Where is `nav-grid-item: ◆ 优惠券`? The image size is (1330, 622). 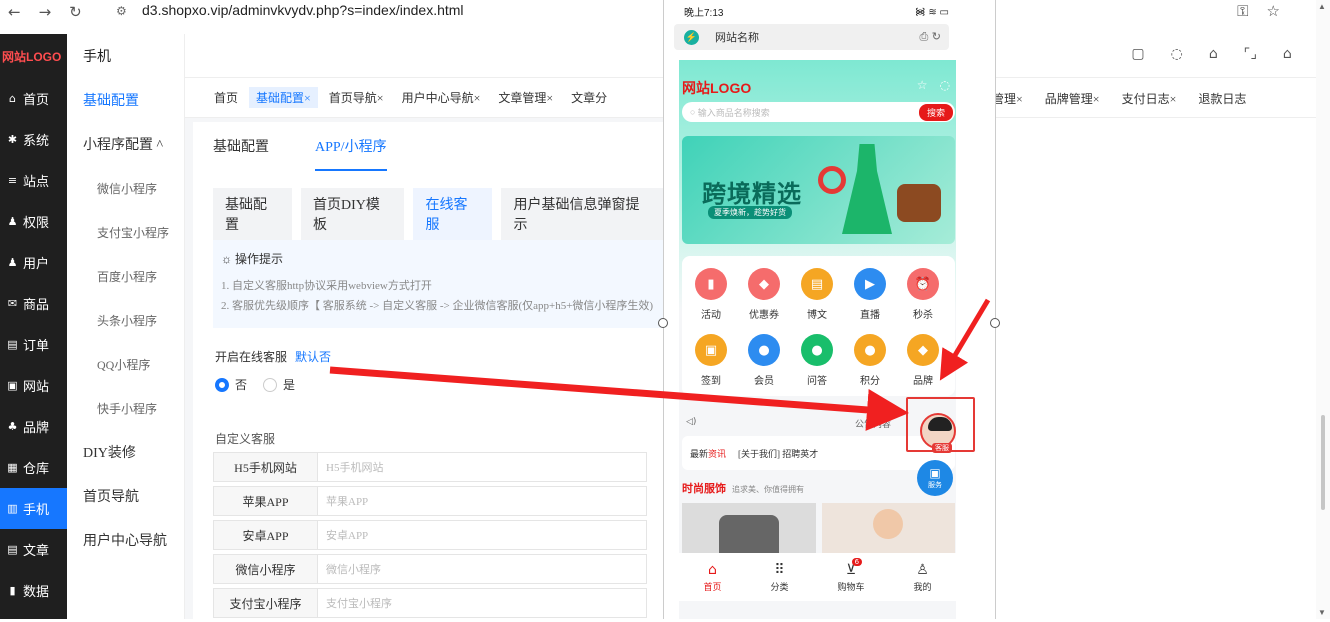
nav-grid-item: ◆ 优惠券 is located at coordinates (764, 294).